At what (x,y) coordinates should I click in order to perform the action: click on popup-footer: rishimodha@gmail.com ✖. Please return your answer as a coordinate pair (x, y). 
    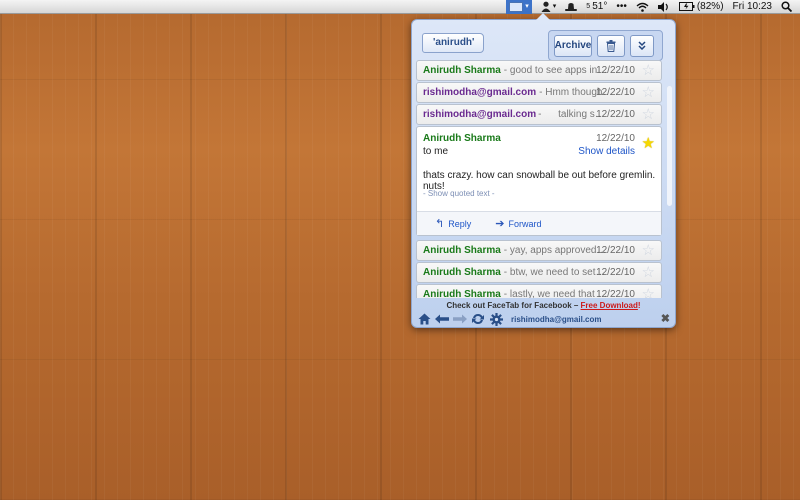
    Looking at the image, I should click on (543, 319).